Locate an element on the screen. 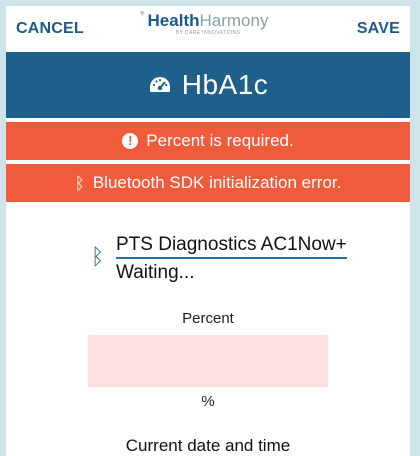  alert-text: Percent is required. is located at coordinates (220, 140).